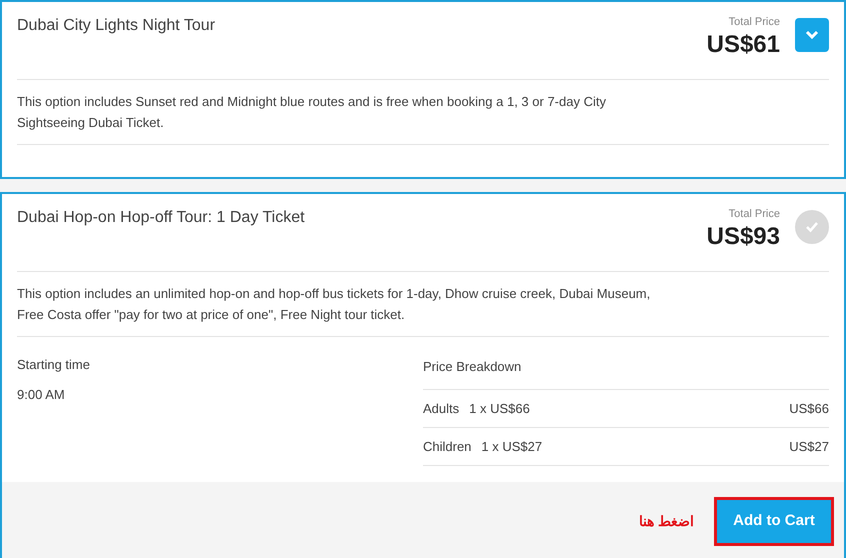  Describe the element at coordinates (441, 409) in the screenshot. I see `ticket-type: Adults` at that location.